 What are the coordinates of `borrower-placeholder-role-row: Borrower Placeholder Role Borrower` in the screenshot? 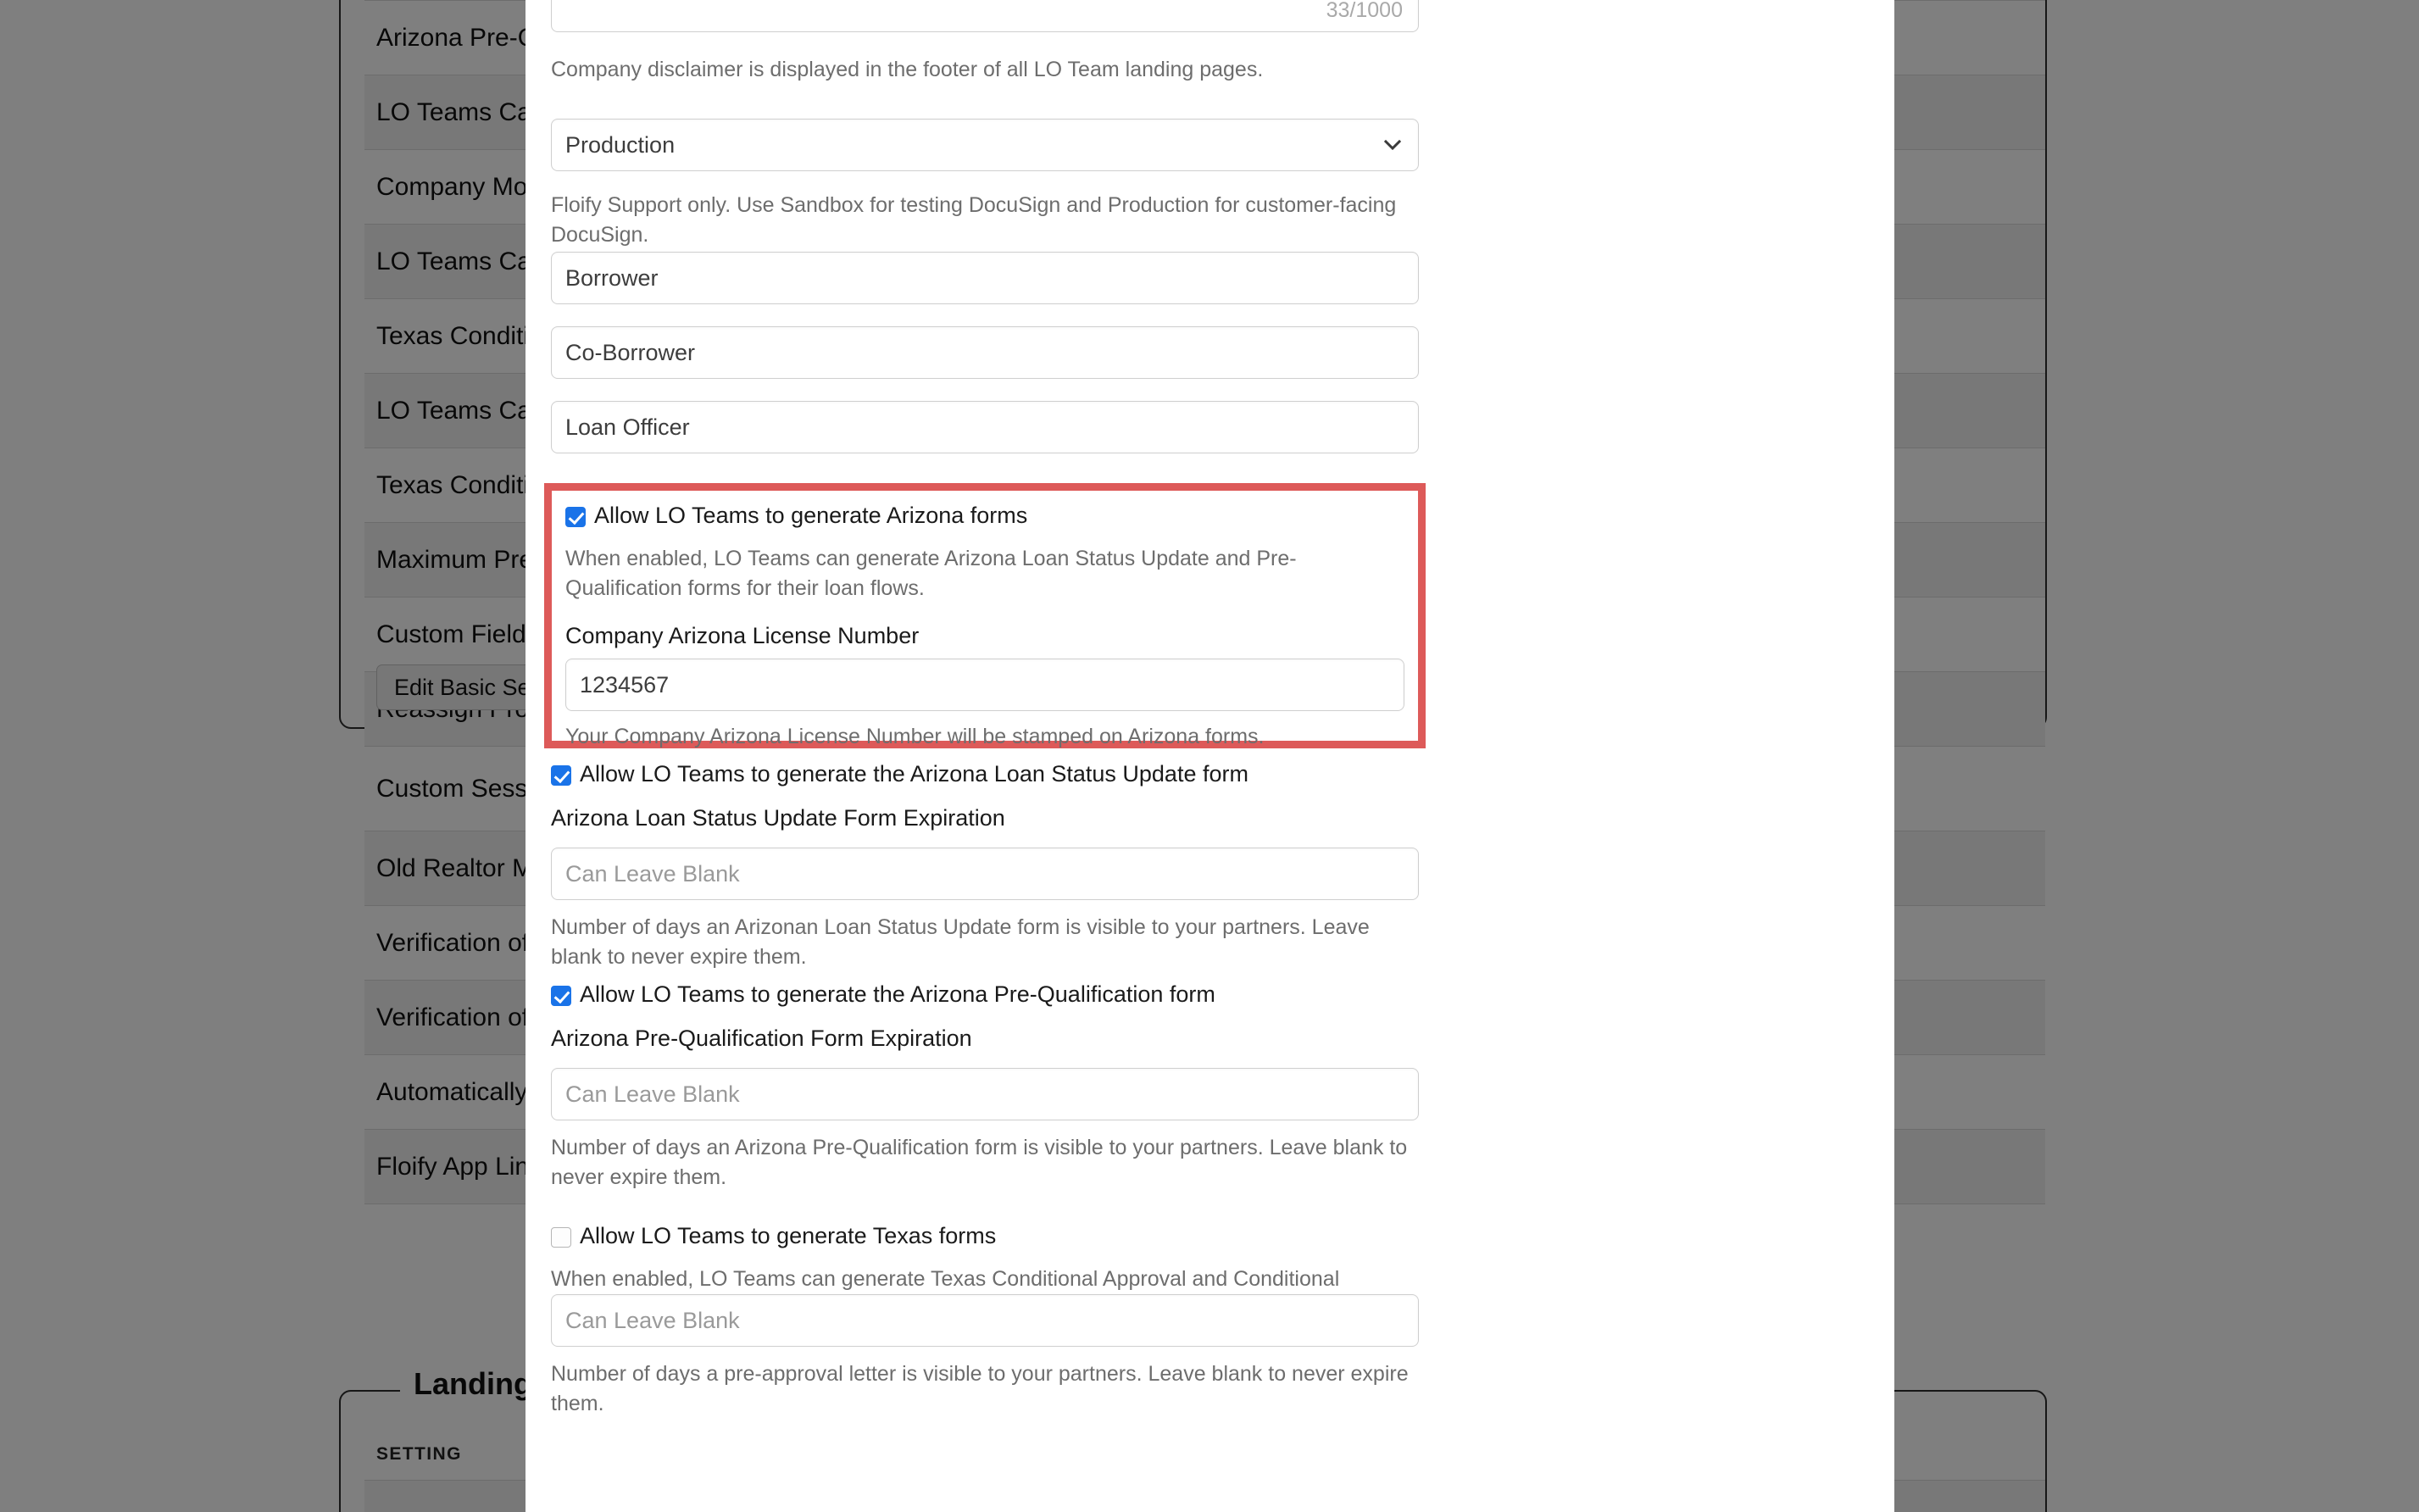 It's located at (972, 278).